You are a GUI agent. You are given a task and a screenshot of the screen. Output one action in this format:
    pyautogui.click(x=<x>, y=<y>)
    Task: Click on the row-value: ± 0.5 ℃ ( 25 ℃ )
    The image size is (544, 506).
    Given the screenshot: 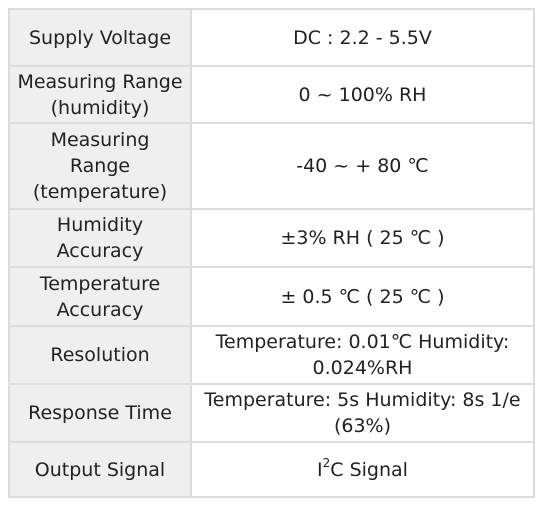 What is the action you would take?
    pyautogui.click(x=362, y=296)
    